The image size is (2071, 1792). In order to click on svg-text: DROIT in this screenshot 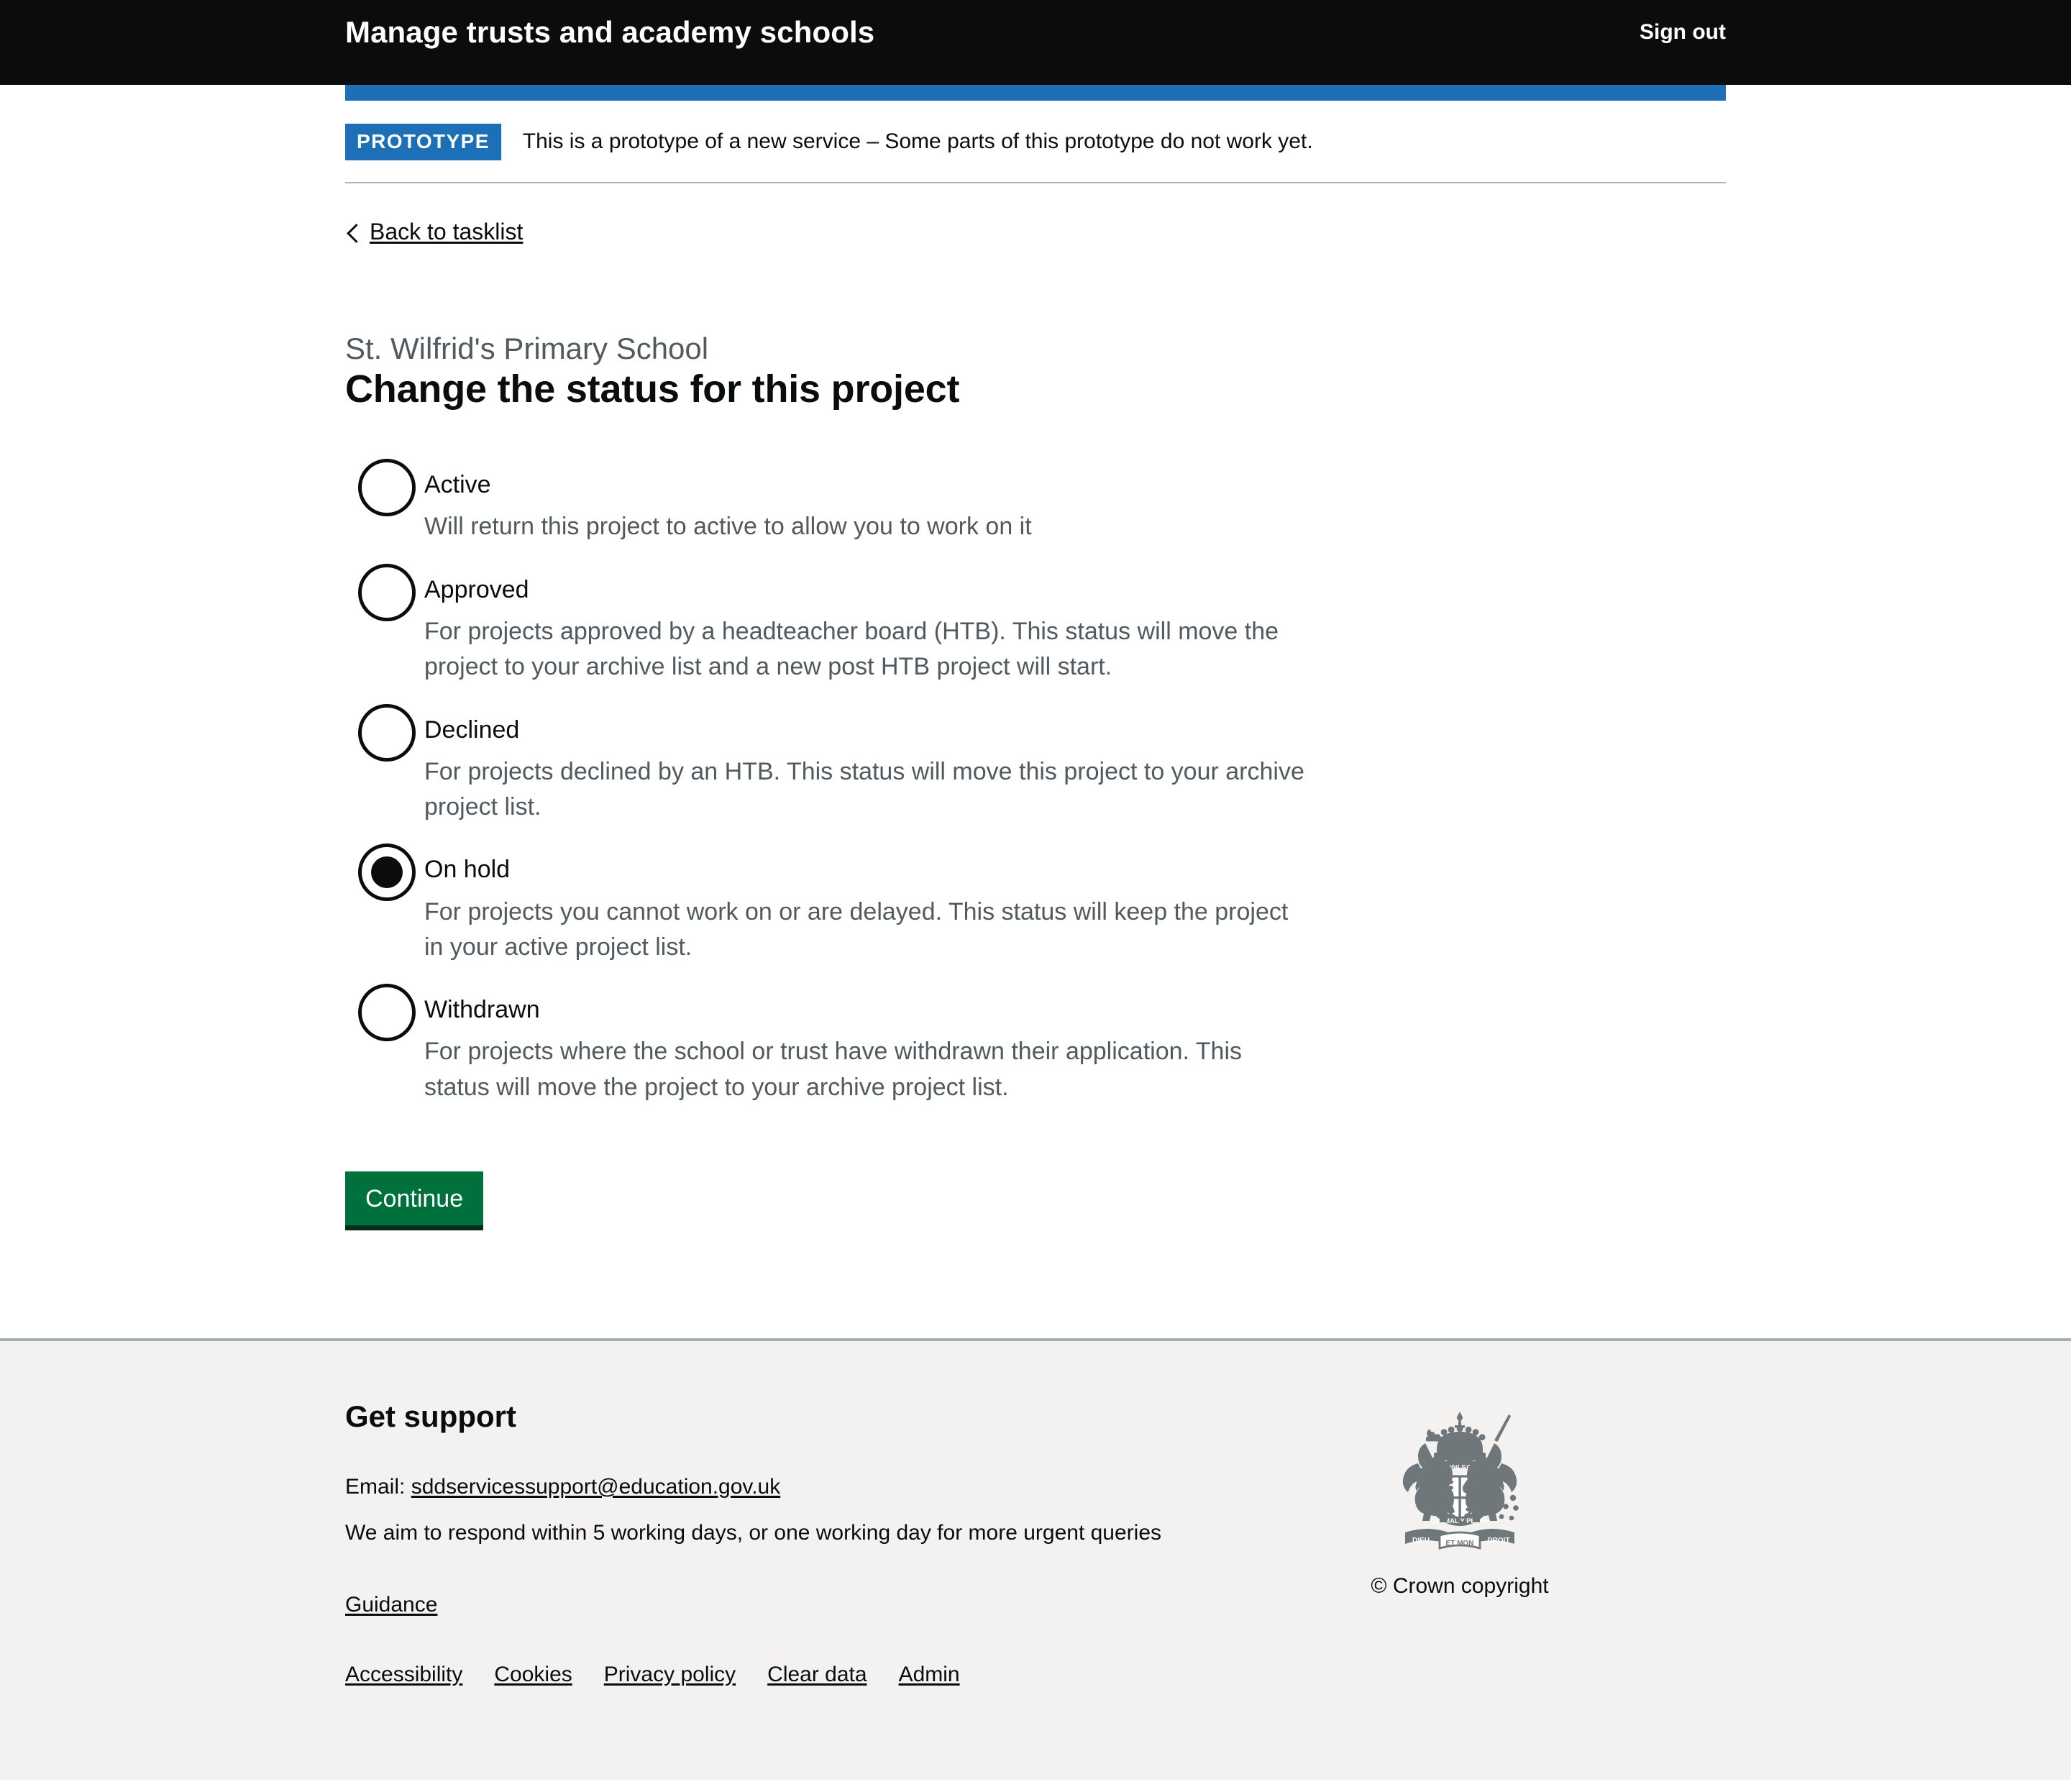, I will do `click(1498, 1541)`.